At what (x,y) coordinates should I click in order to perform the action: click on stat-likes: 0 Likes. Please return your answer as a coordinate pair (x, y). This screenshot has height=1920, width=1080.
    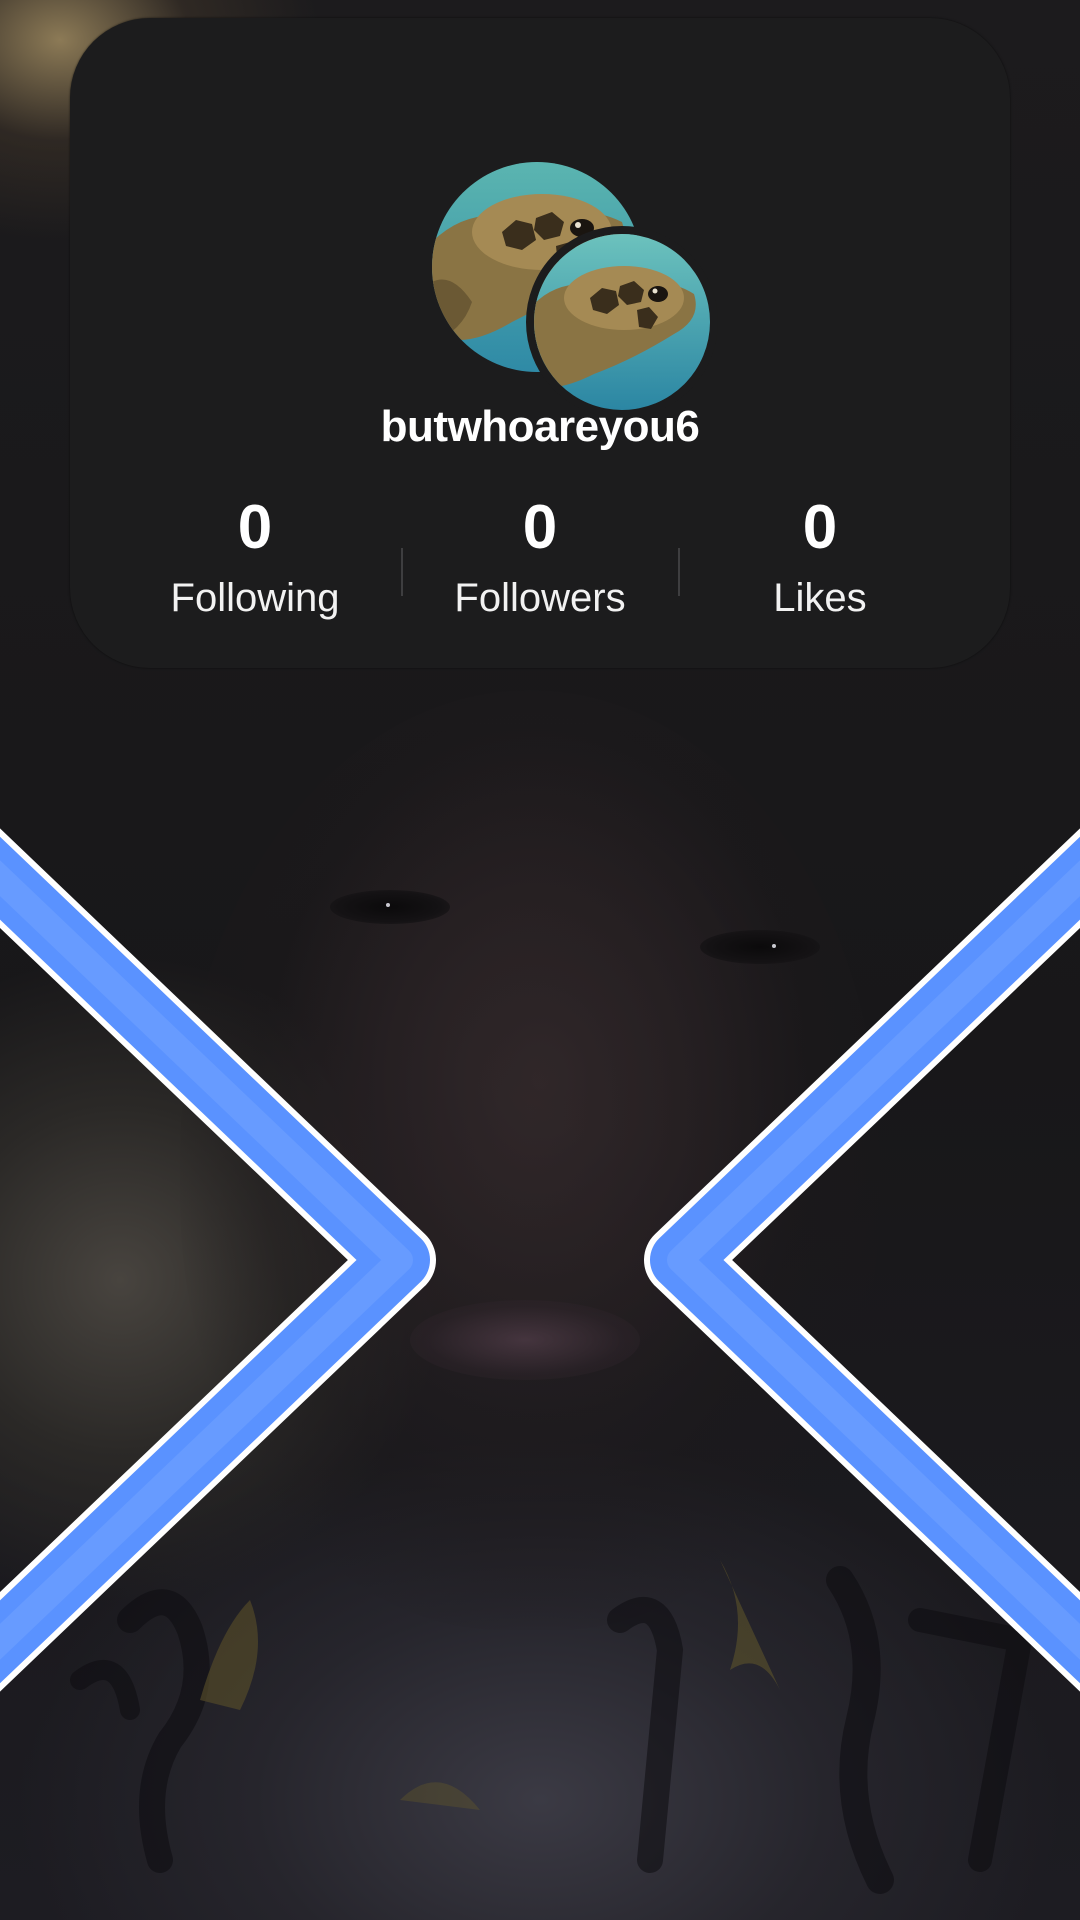
    Looking at the image, I should click on (820, 558).